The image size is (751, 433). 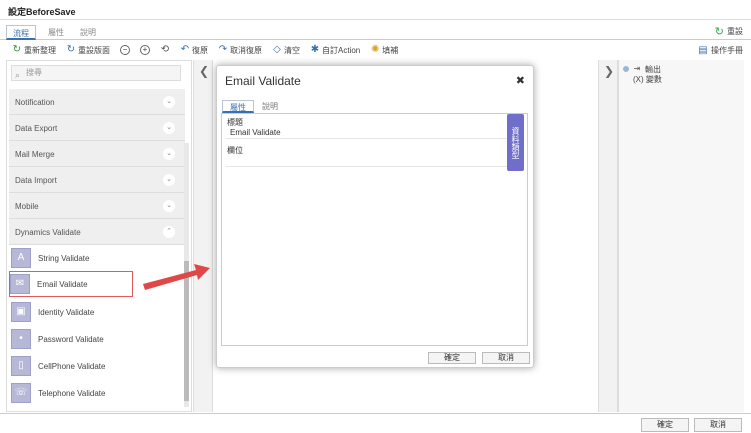 I want to click on arrow-shape, so click(x=176, y=277).